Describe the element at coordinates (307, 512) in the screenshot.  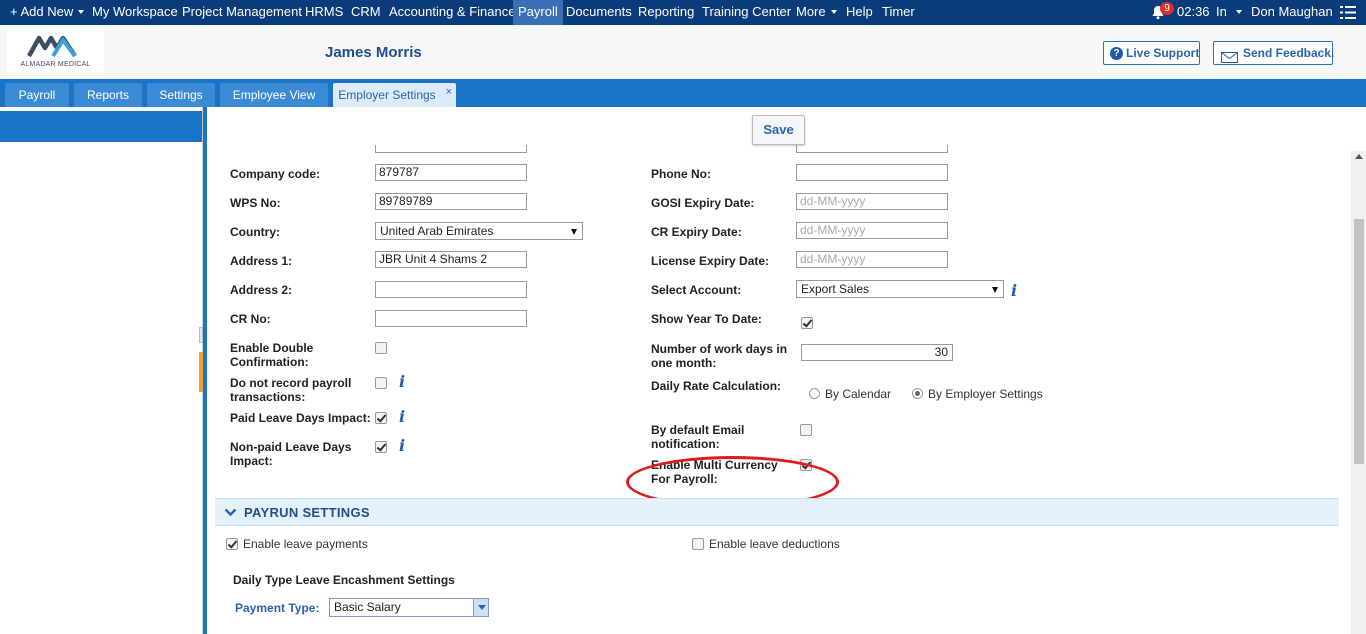
I see `payrun-settings-title: PAYRUN SETTINGS` at that location.